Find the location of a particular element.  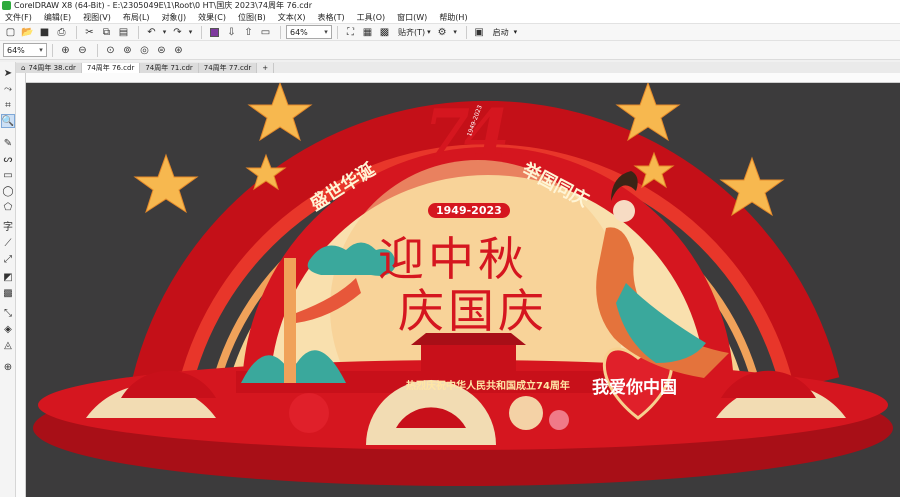

zoom-all-objects-icon: ⊚ is located at coordinates (127, 50).